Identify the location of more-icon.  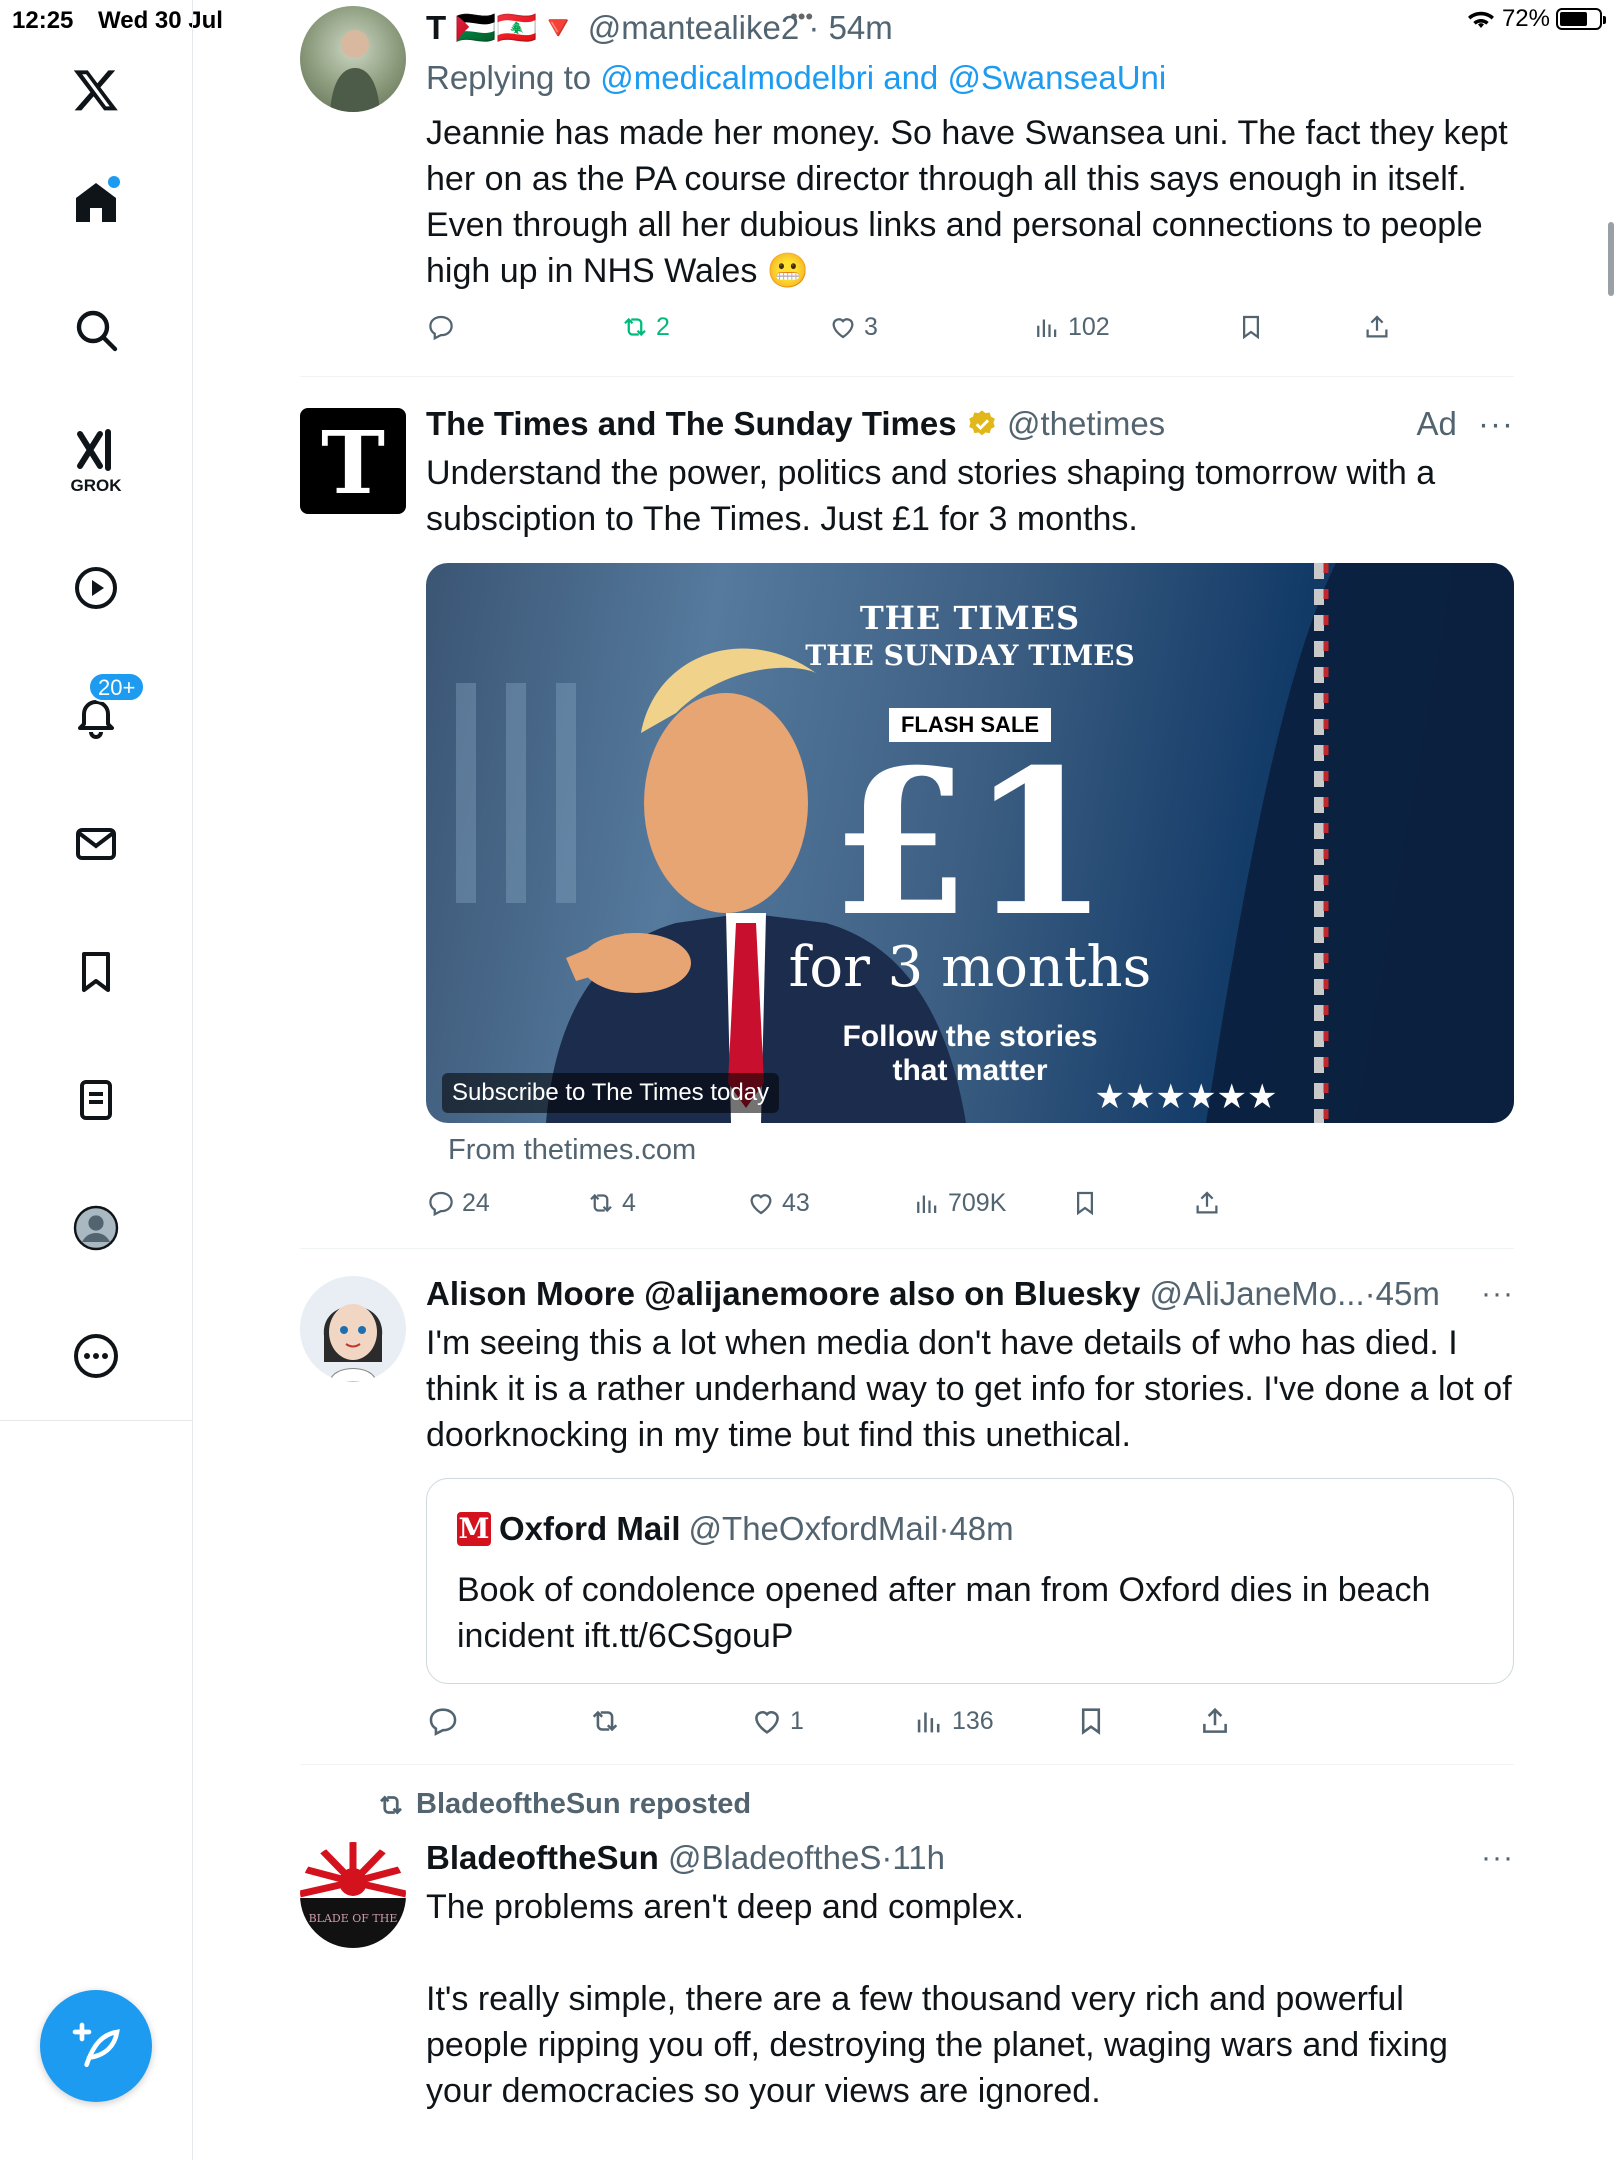
(96, 1356).